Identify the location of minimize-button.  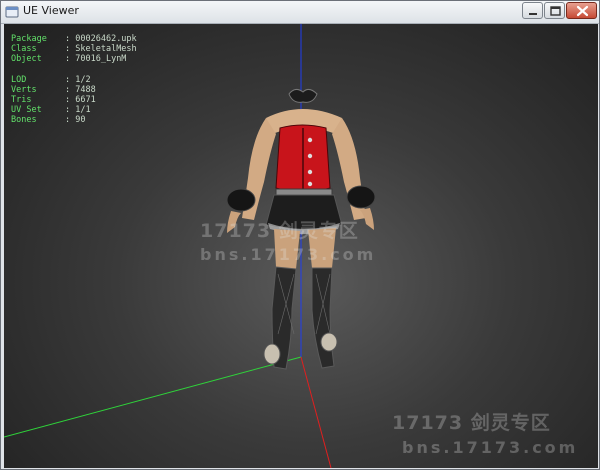
(532, 10).